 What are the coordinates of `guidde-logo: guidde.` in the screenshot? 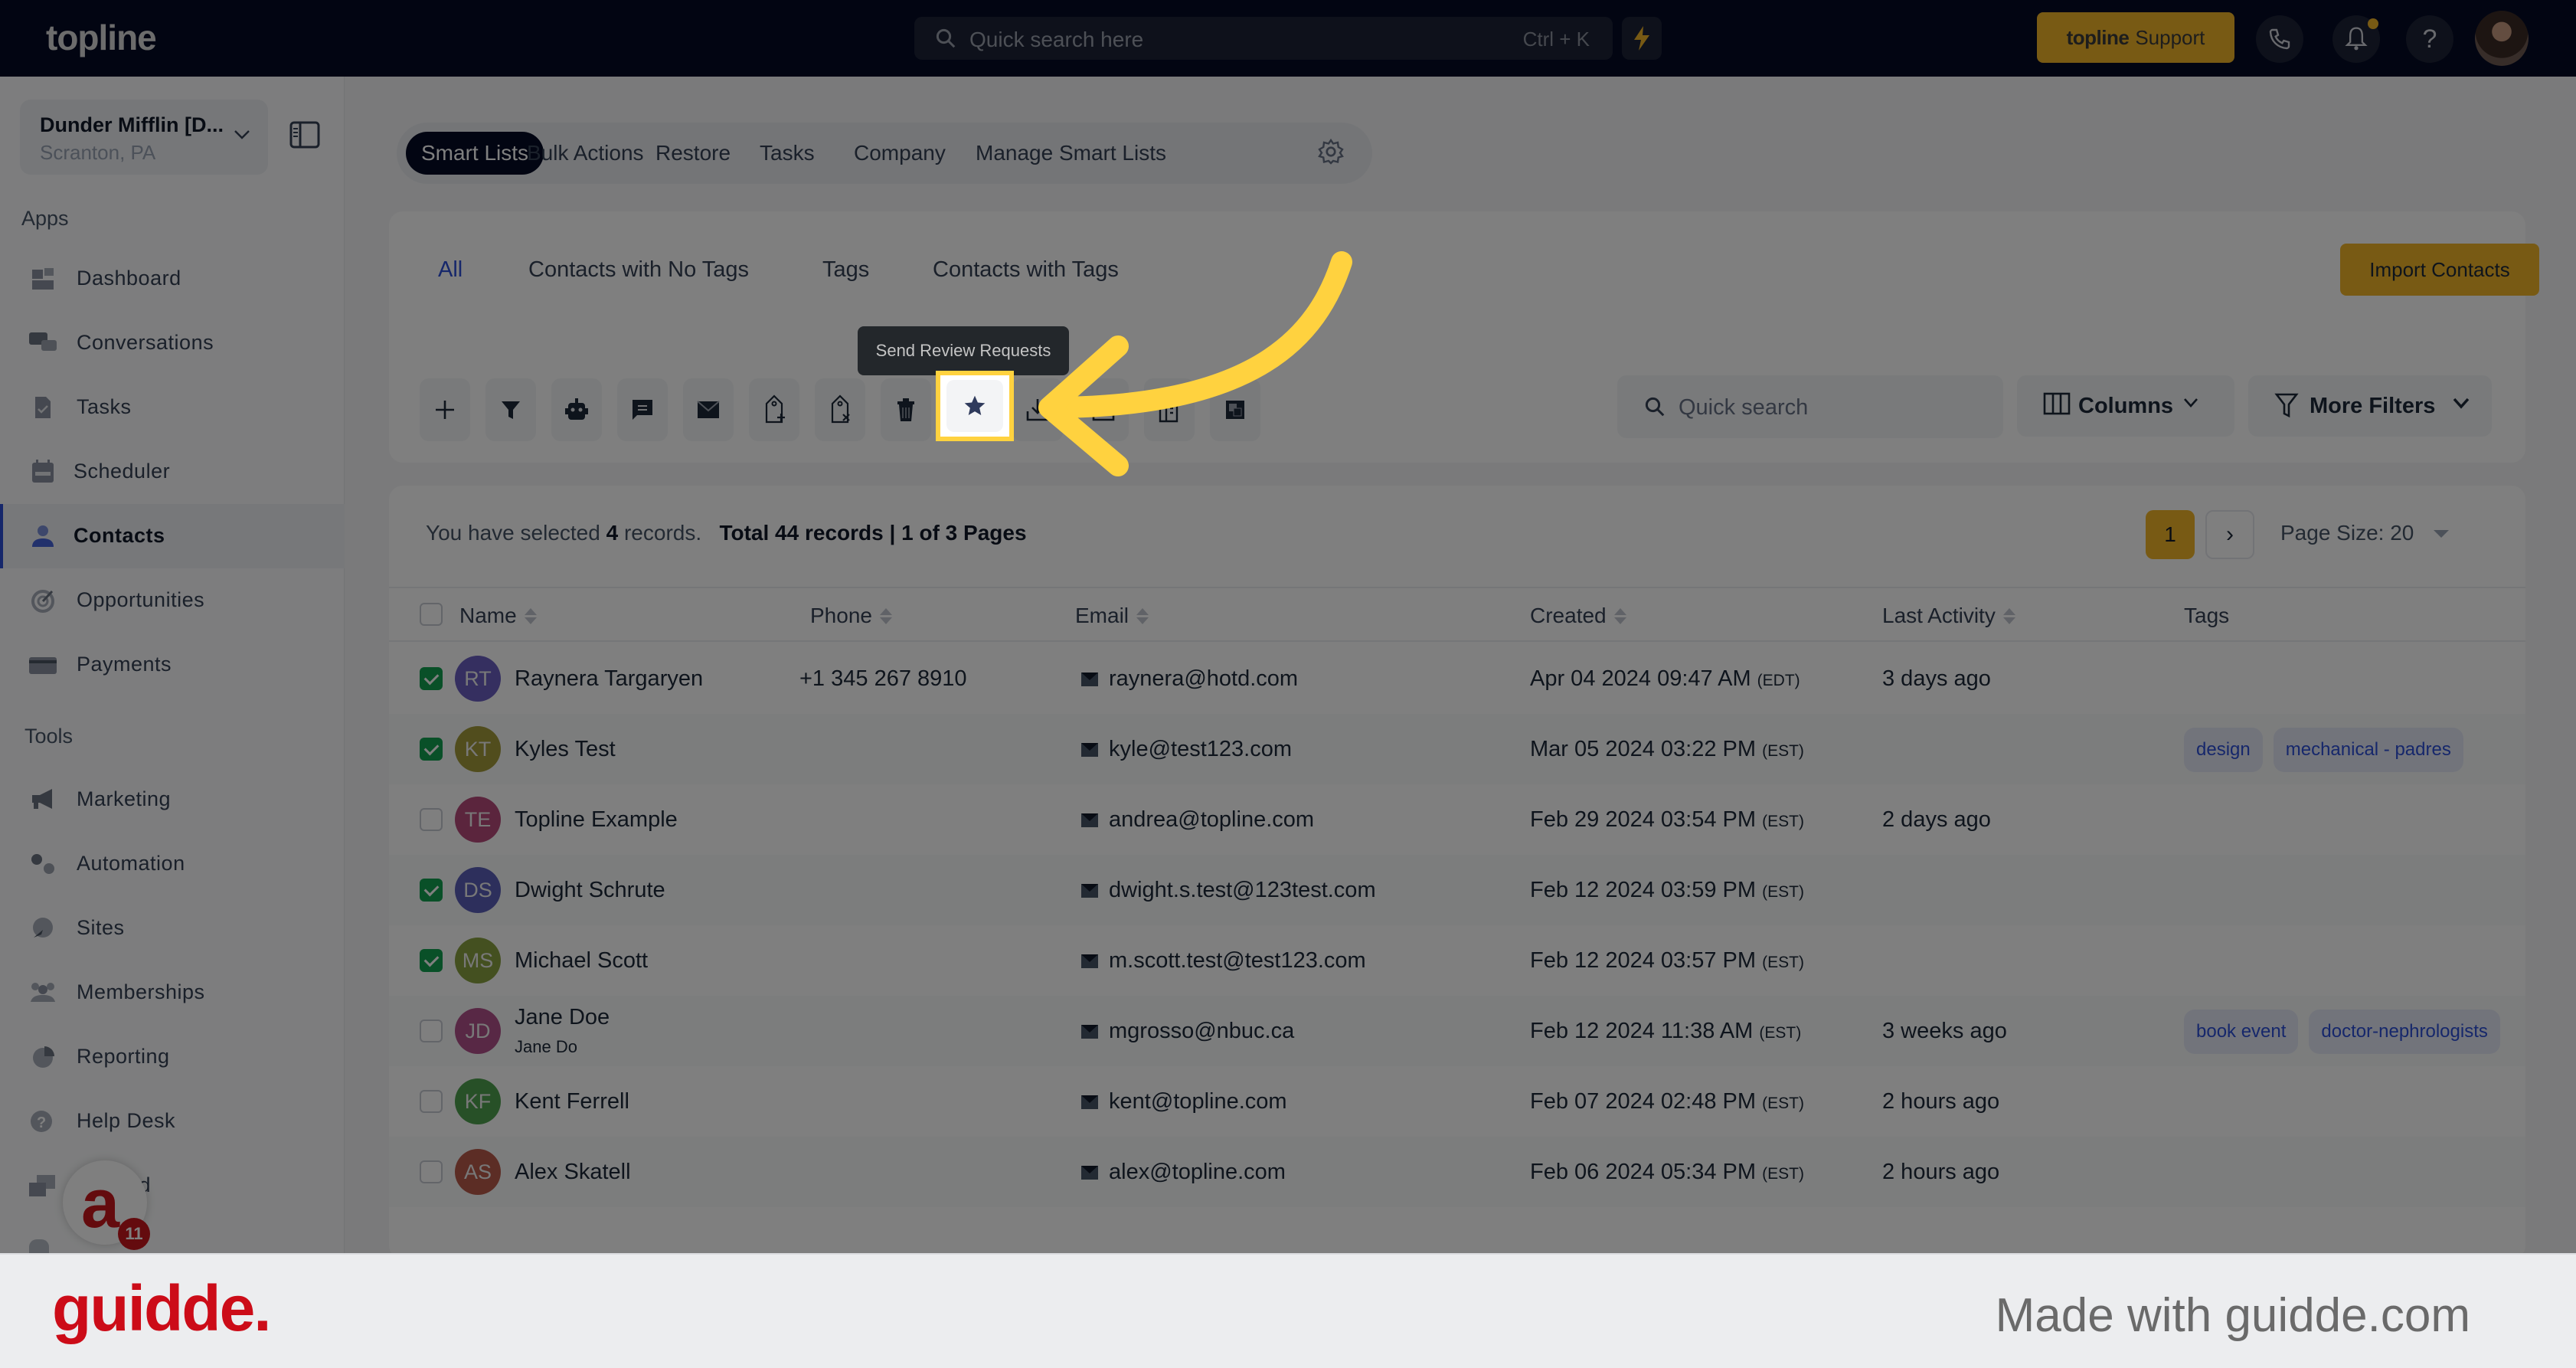 It's located at (162, 1308).